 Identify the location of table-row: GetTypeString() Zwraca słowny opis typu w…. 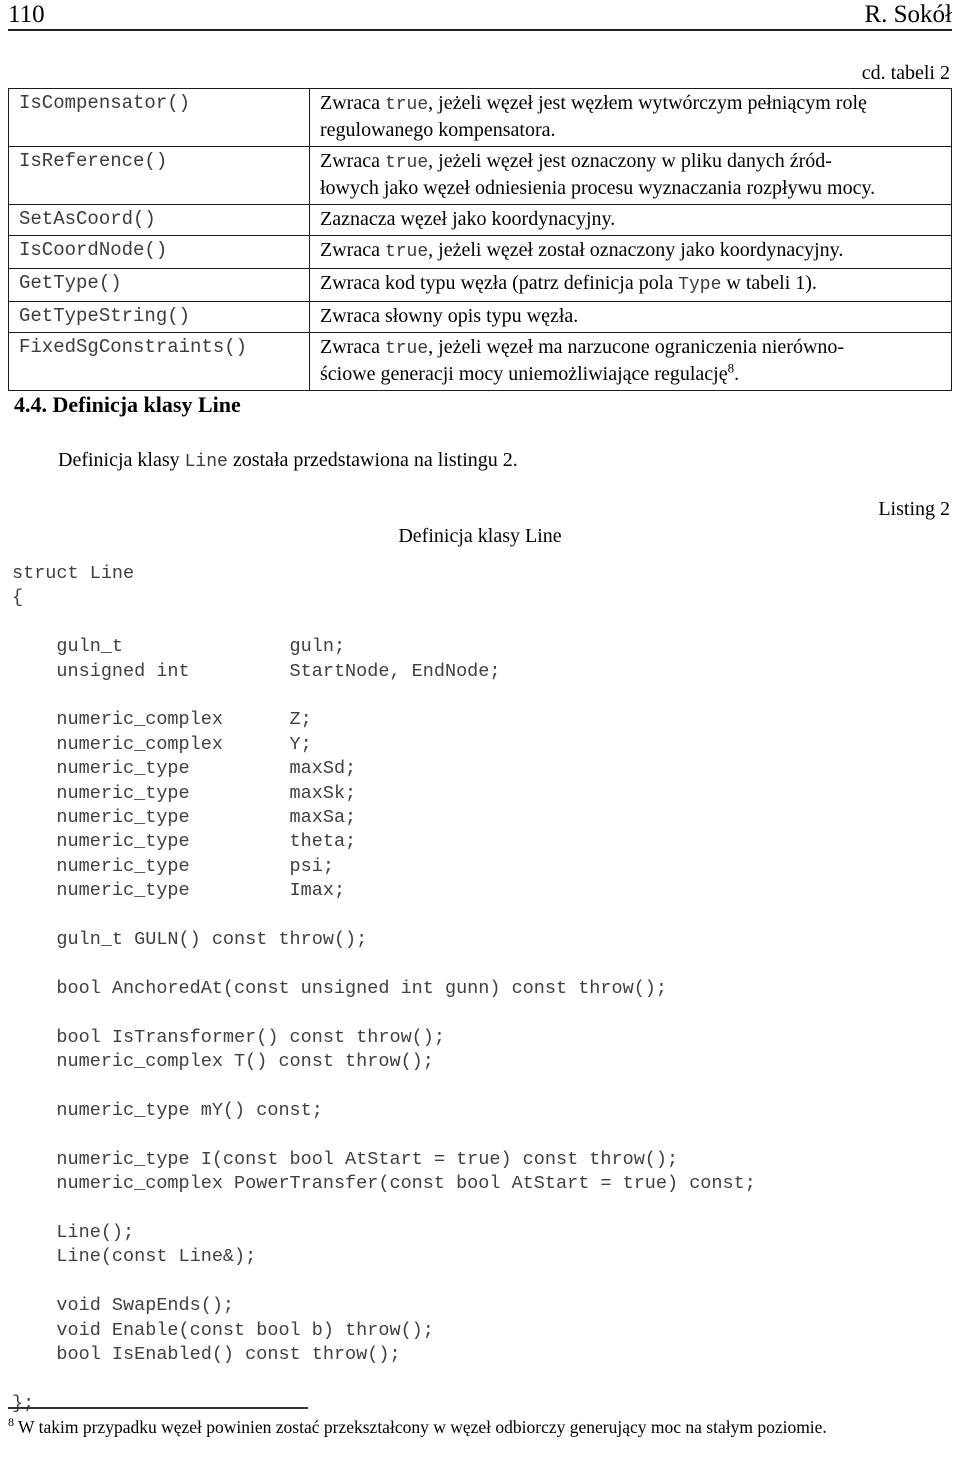
(480, 317).